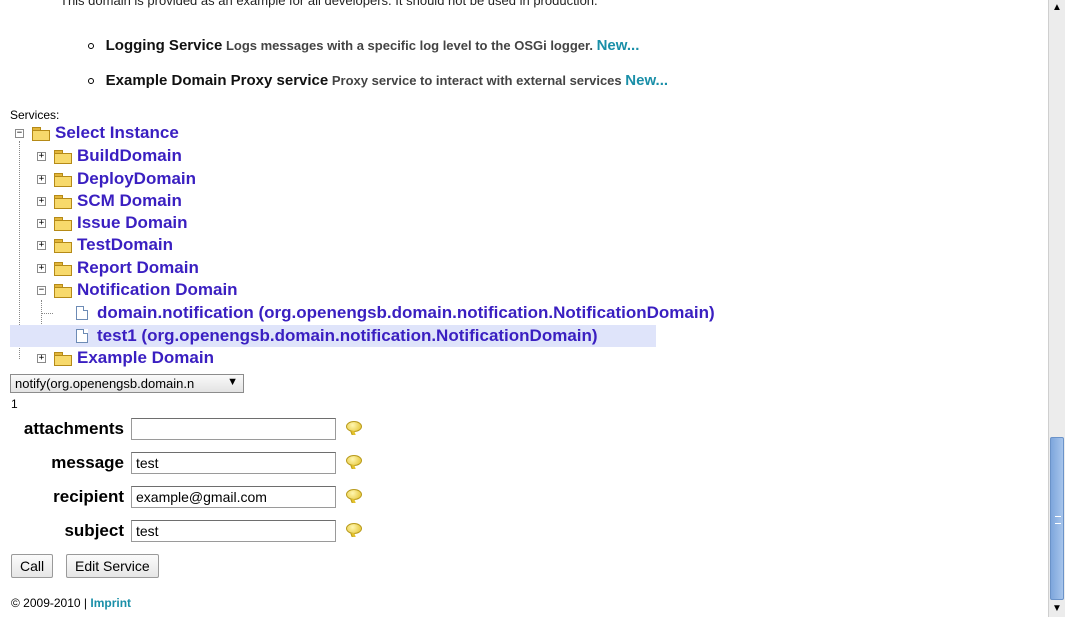 The height and width of the screenshot is (617, 1065). I want to click on tree-item-scm-domain: + SCM Domain, so click(260, 201).